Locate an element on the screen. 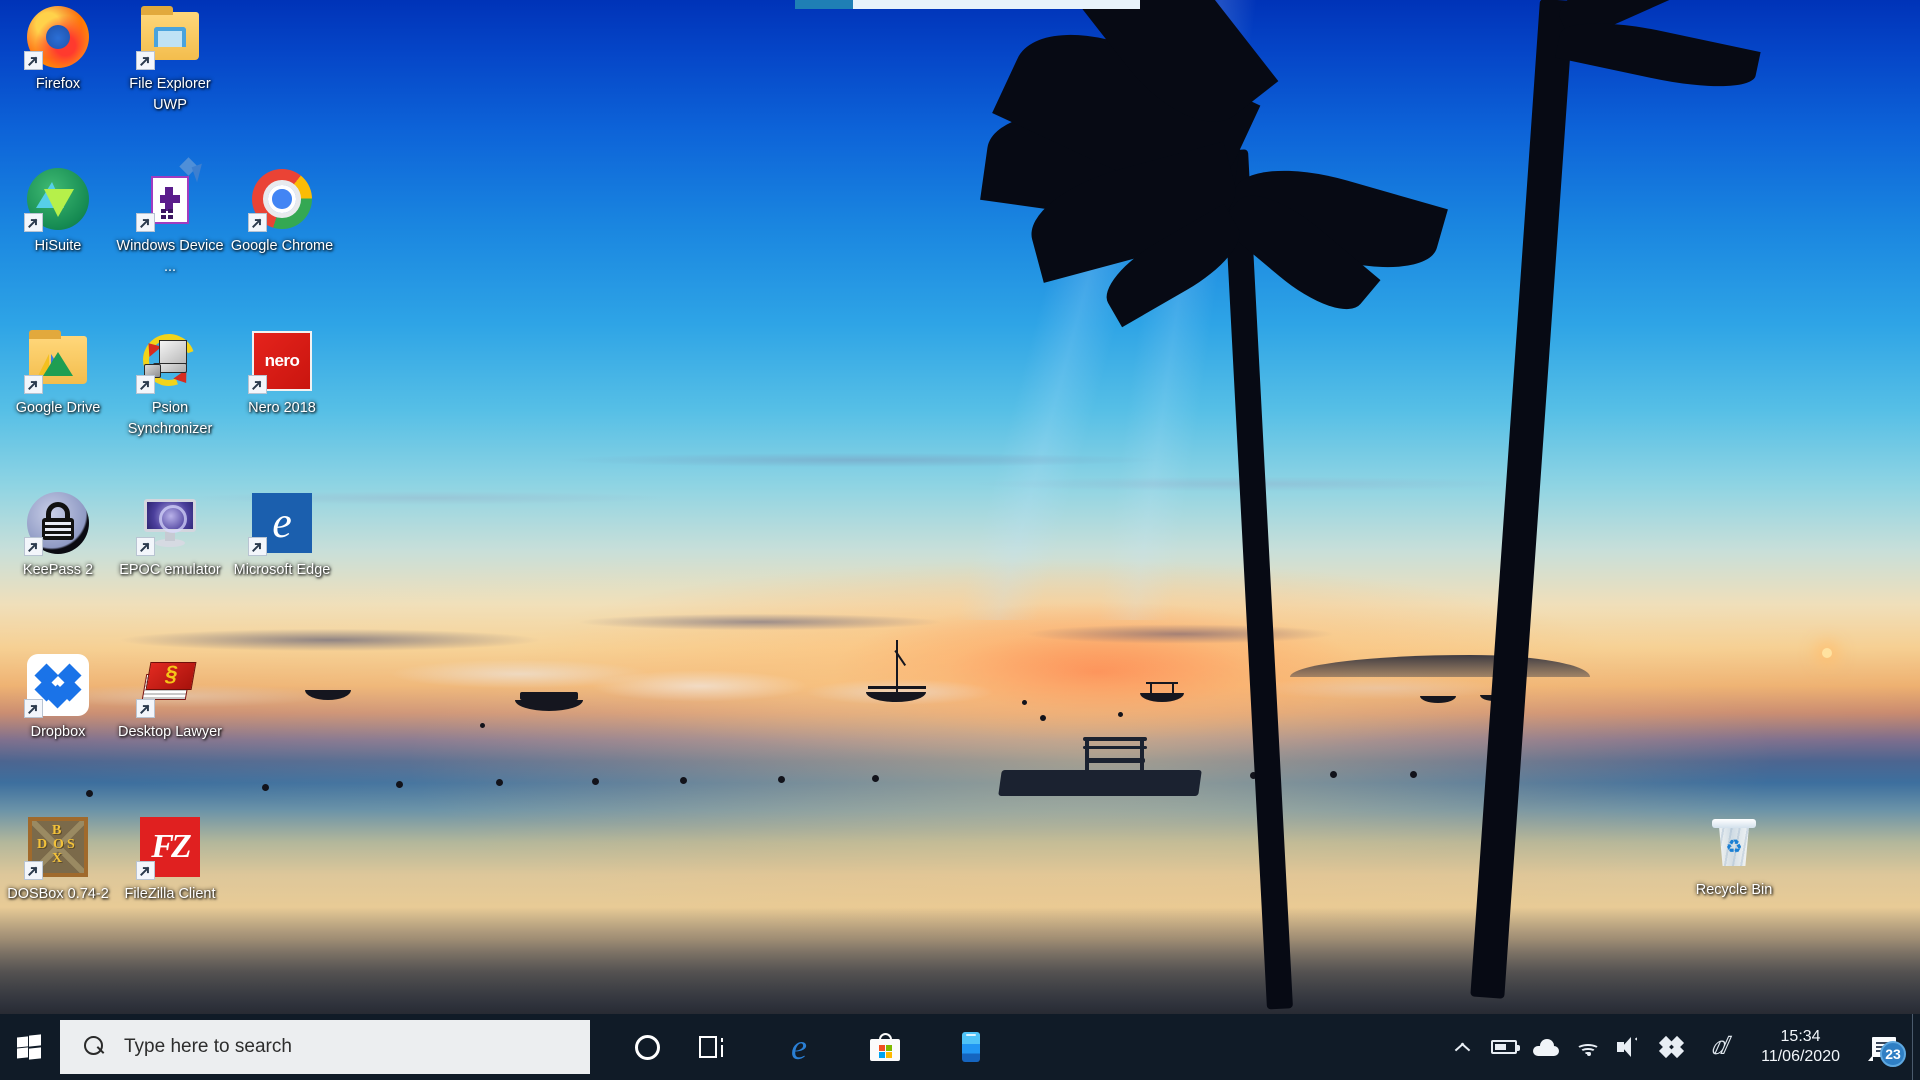  desktop-icon-label: DOSBox 0.74-2 is located at coordinates (58, 894).